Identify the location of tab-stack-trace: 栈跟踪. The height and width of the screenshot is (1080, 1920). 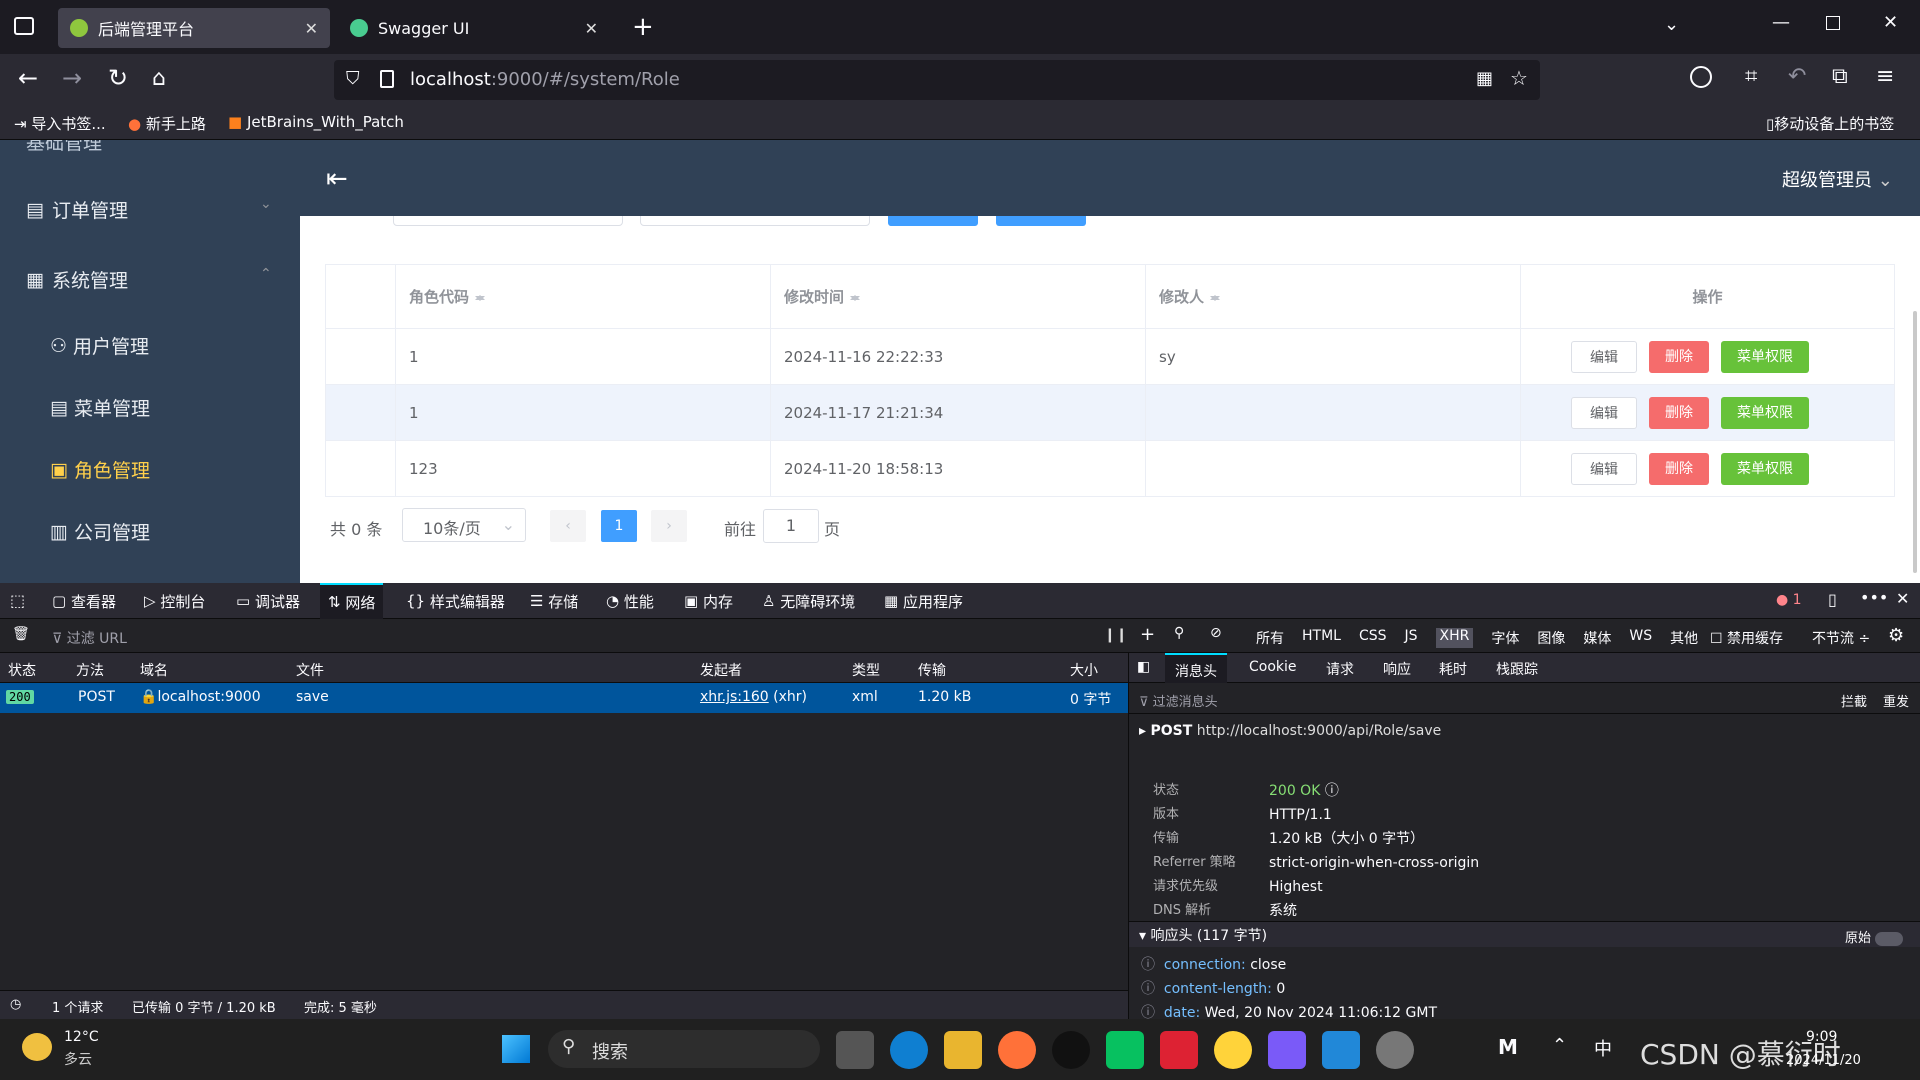
(1517, 669).